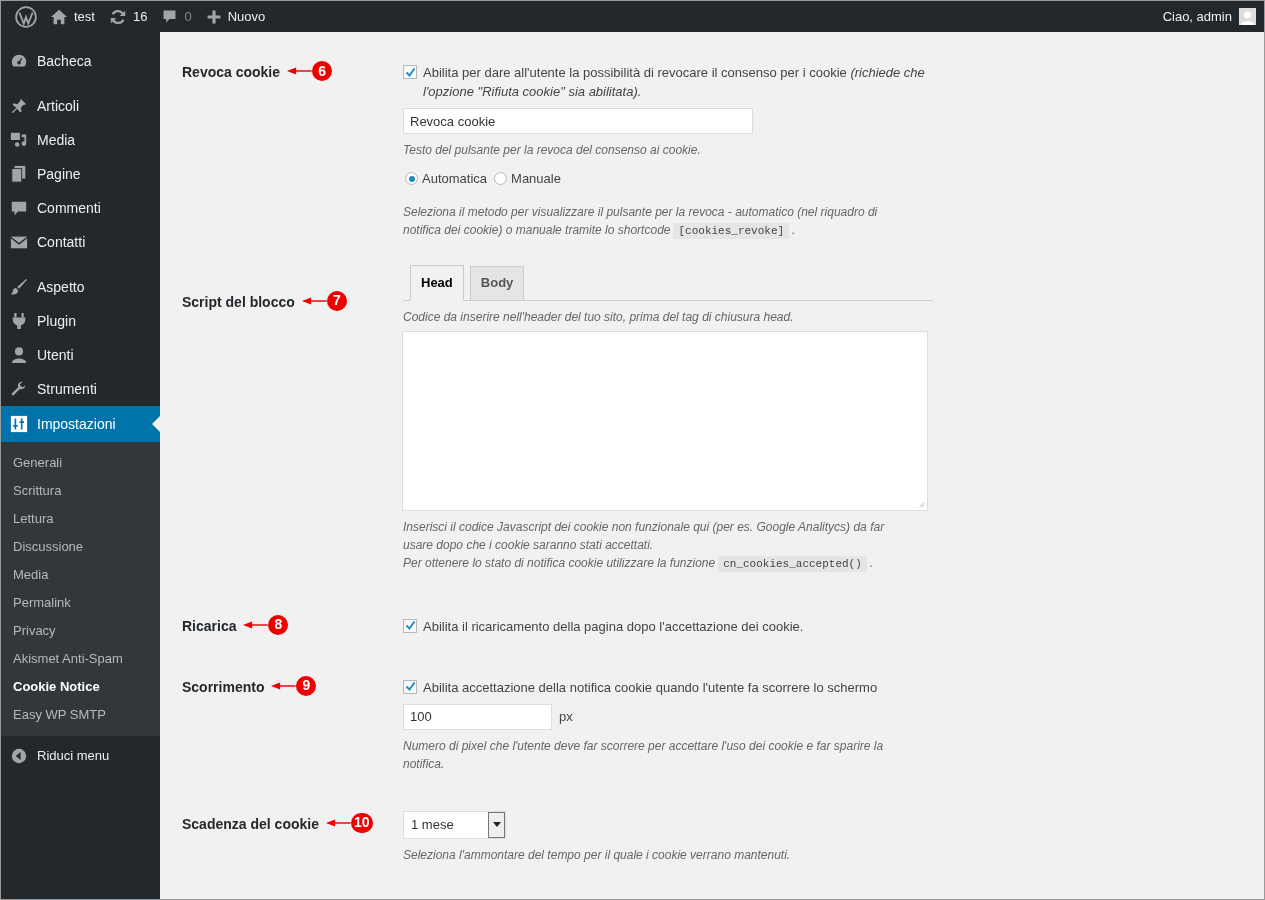  Describe the element at coordinates (80, 519) in the screenshot. I see `submenu-item: Lettura` at that location.